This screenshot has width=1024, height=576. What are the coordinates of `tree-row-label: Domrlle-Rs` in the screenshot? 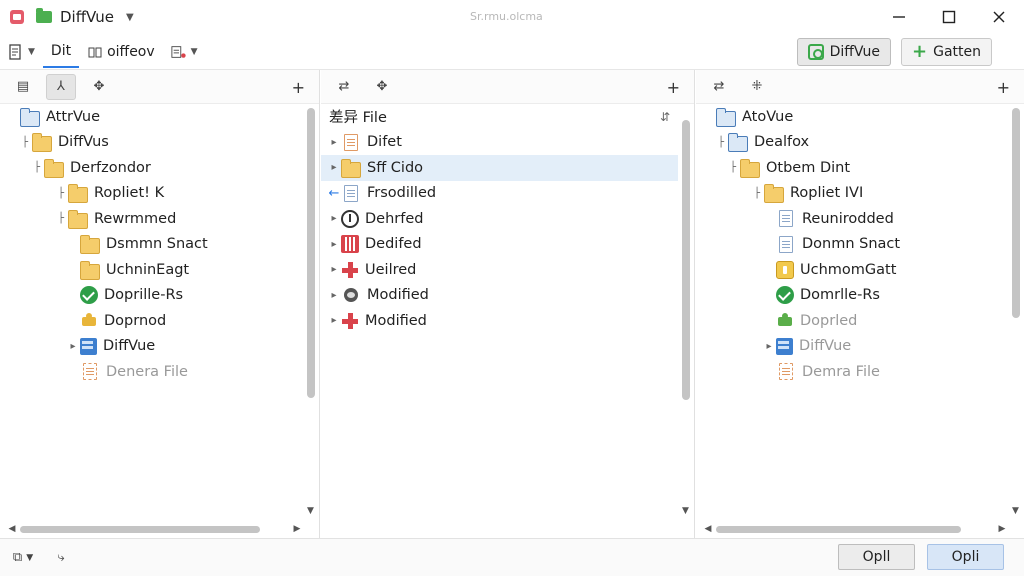 It's located at (840, 295).